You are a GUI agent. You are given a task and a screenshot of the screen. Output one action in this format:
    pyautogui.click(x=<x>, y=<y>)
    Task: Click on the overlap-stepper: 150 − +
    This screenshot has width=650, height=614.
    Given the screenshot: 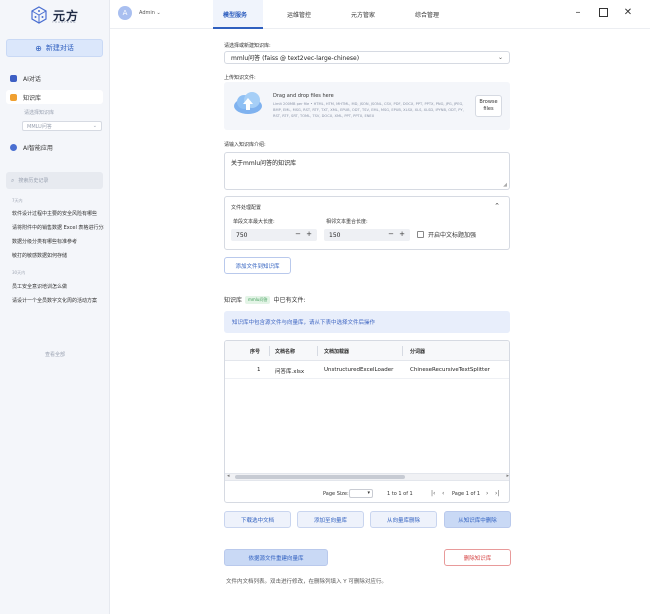 What is the action you would take?
    pyautogui.click(x=367, y=235)
    